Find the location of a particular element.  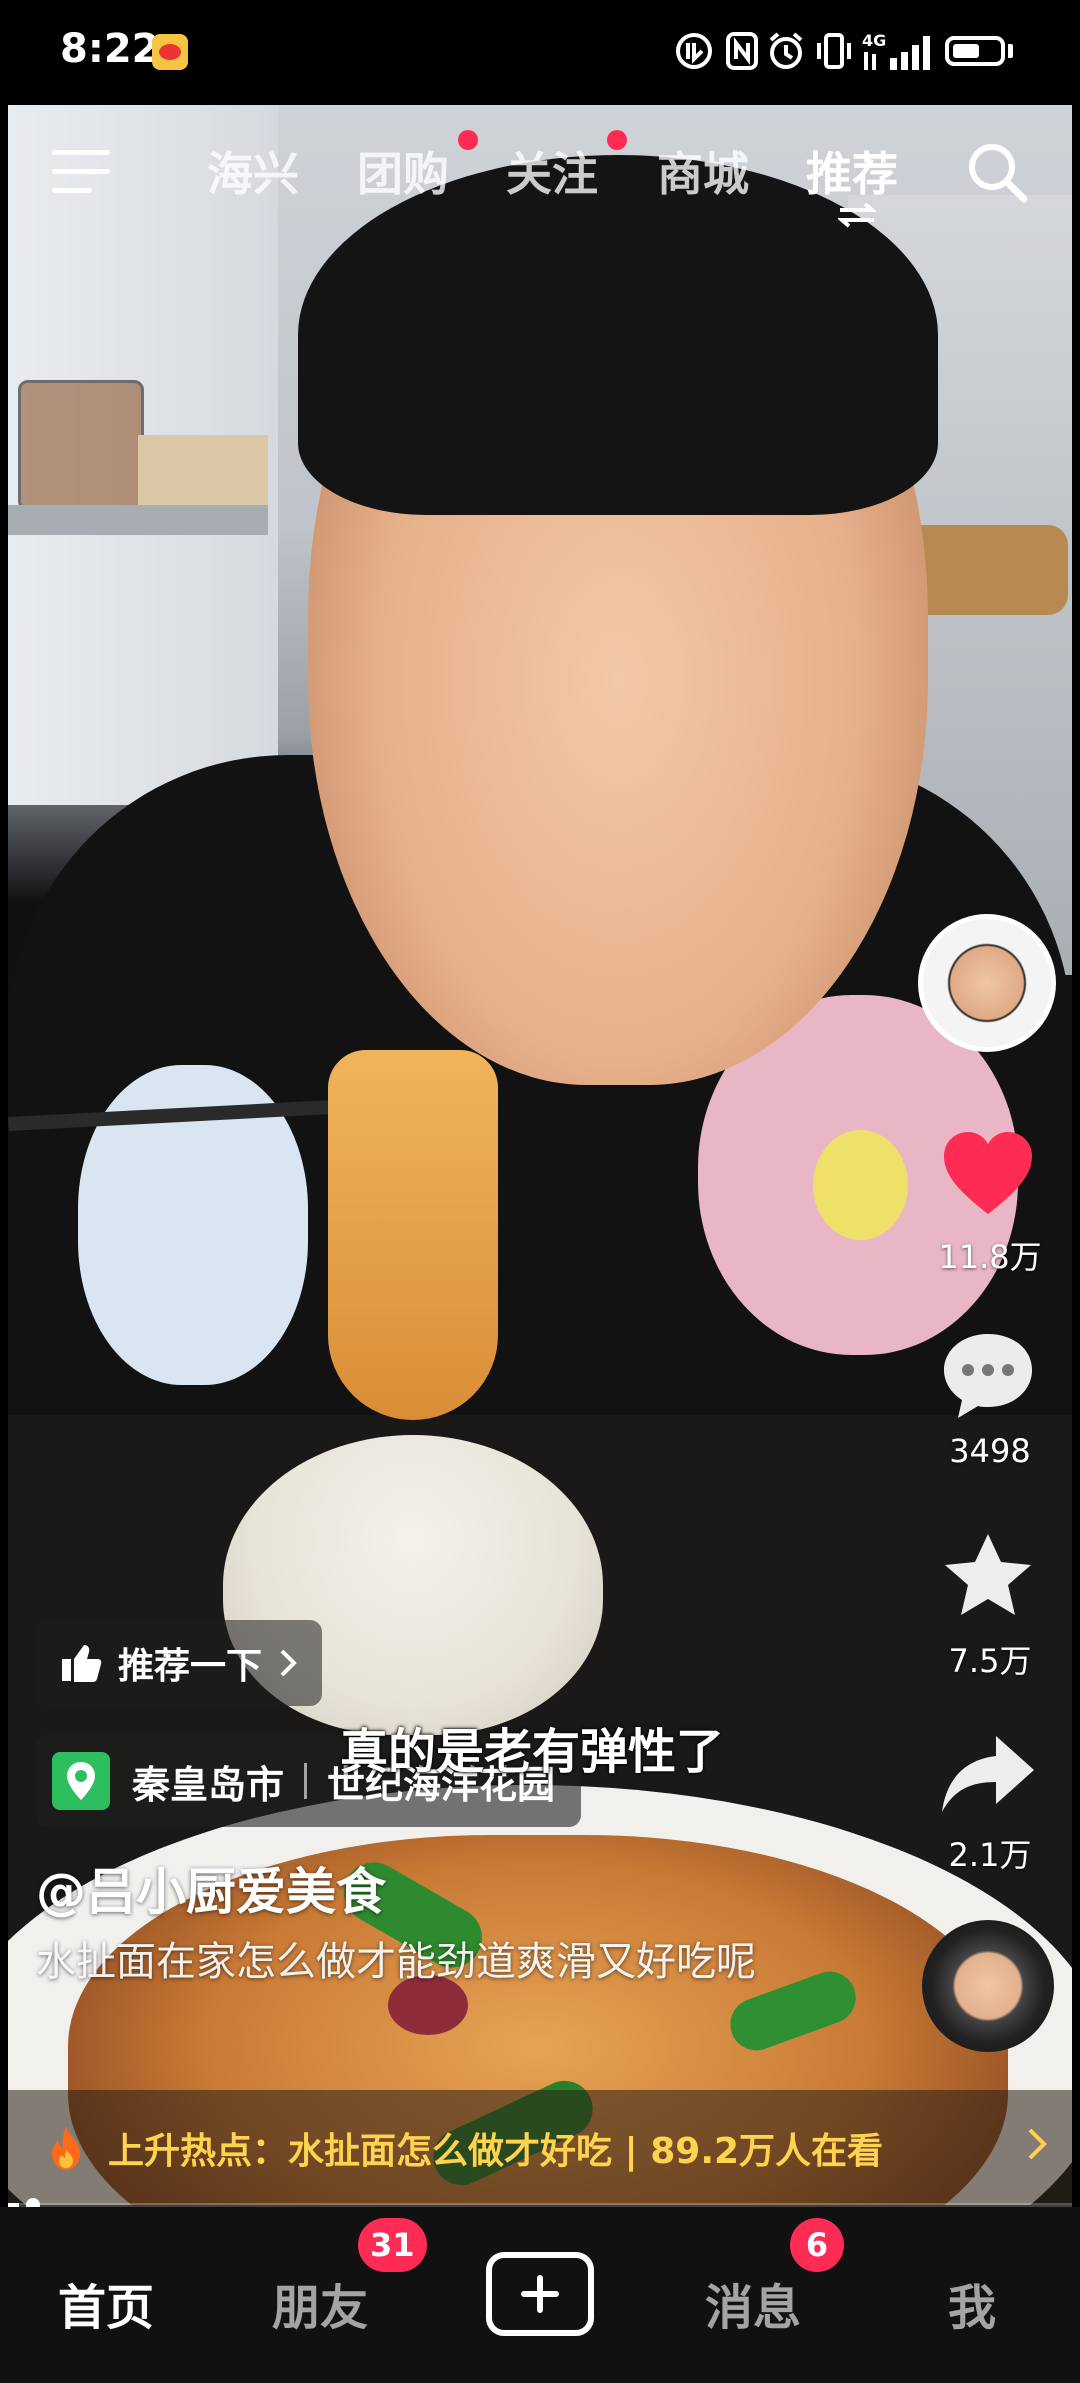

noodle-strip is located at coordinates (413, 1235).